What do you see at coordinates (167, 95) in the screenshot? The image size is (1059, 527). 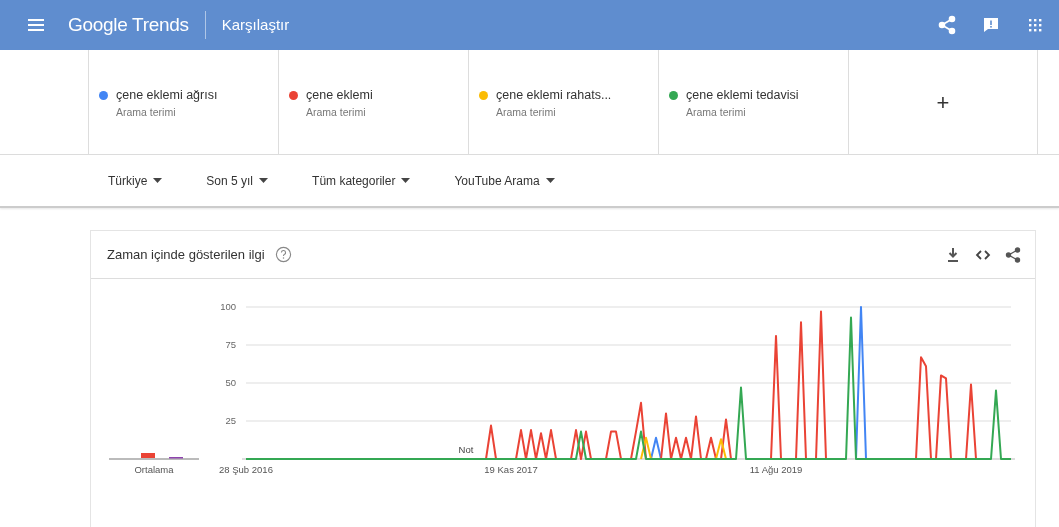 I see `search-term: çene eklemi ağrısı` at bounding box center [167, 95].